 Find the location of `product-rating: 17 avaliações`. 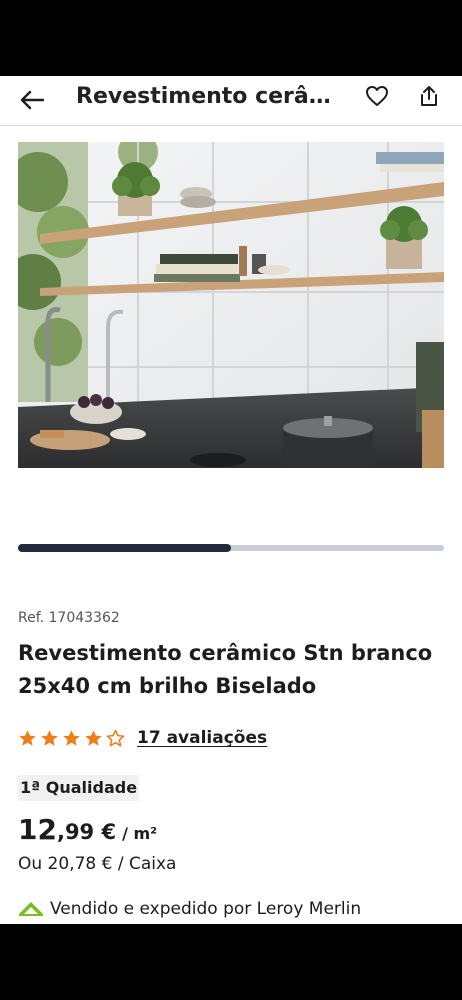

product-rating: 17 avaliações is located at coordinates (142, 738).